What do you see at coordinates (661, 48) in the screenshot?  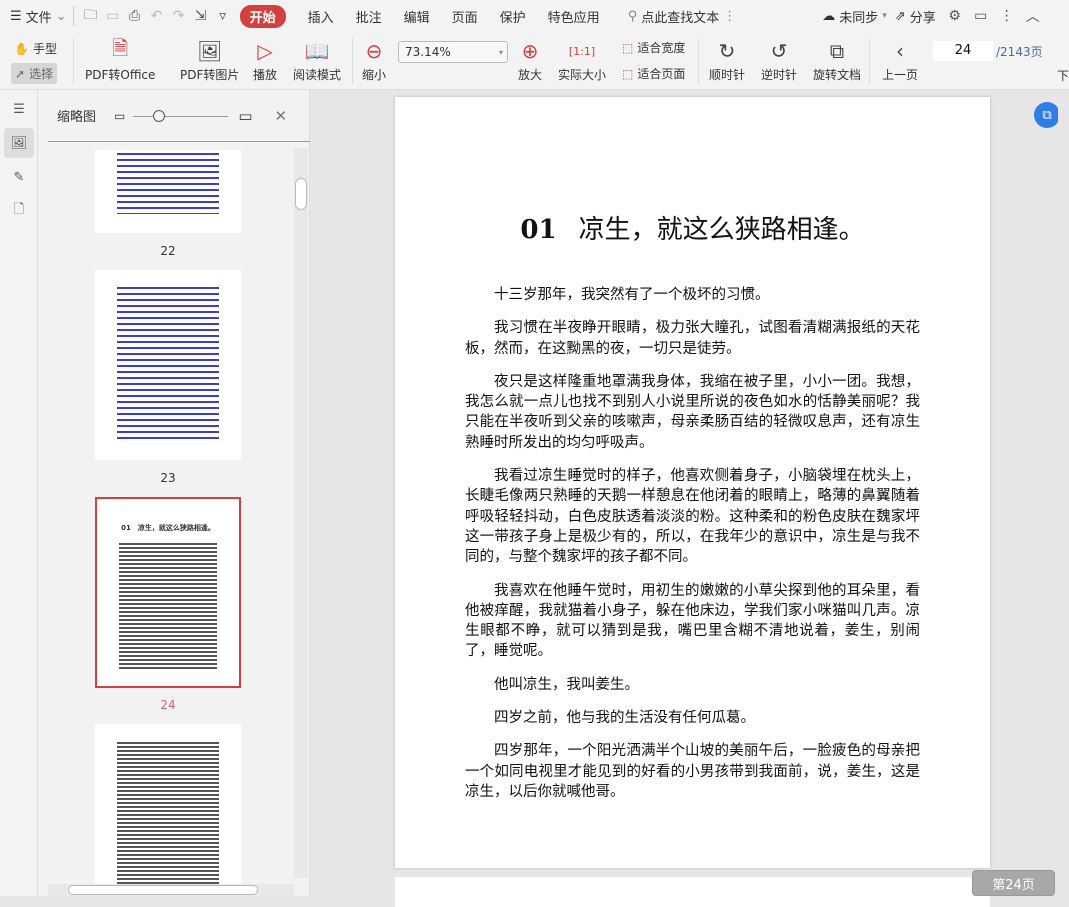 I see `fit-width-label: 适合宽度` at bounding box center [661, 48].